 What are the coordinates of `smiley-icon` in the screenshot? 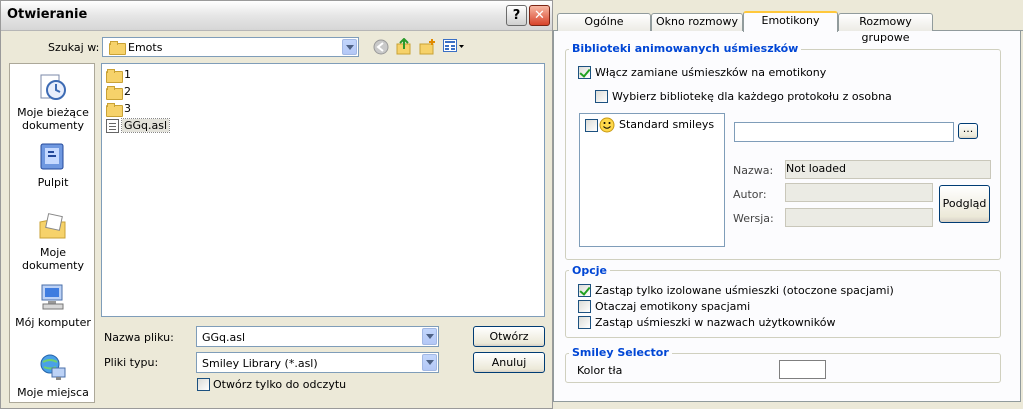 It's located at (607, 125).